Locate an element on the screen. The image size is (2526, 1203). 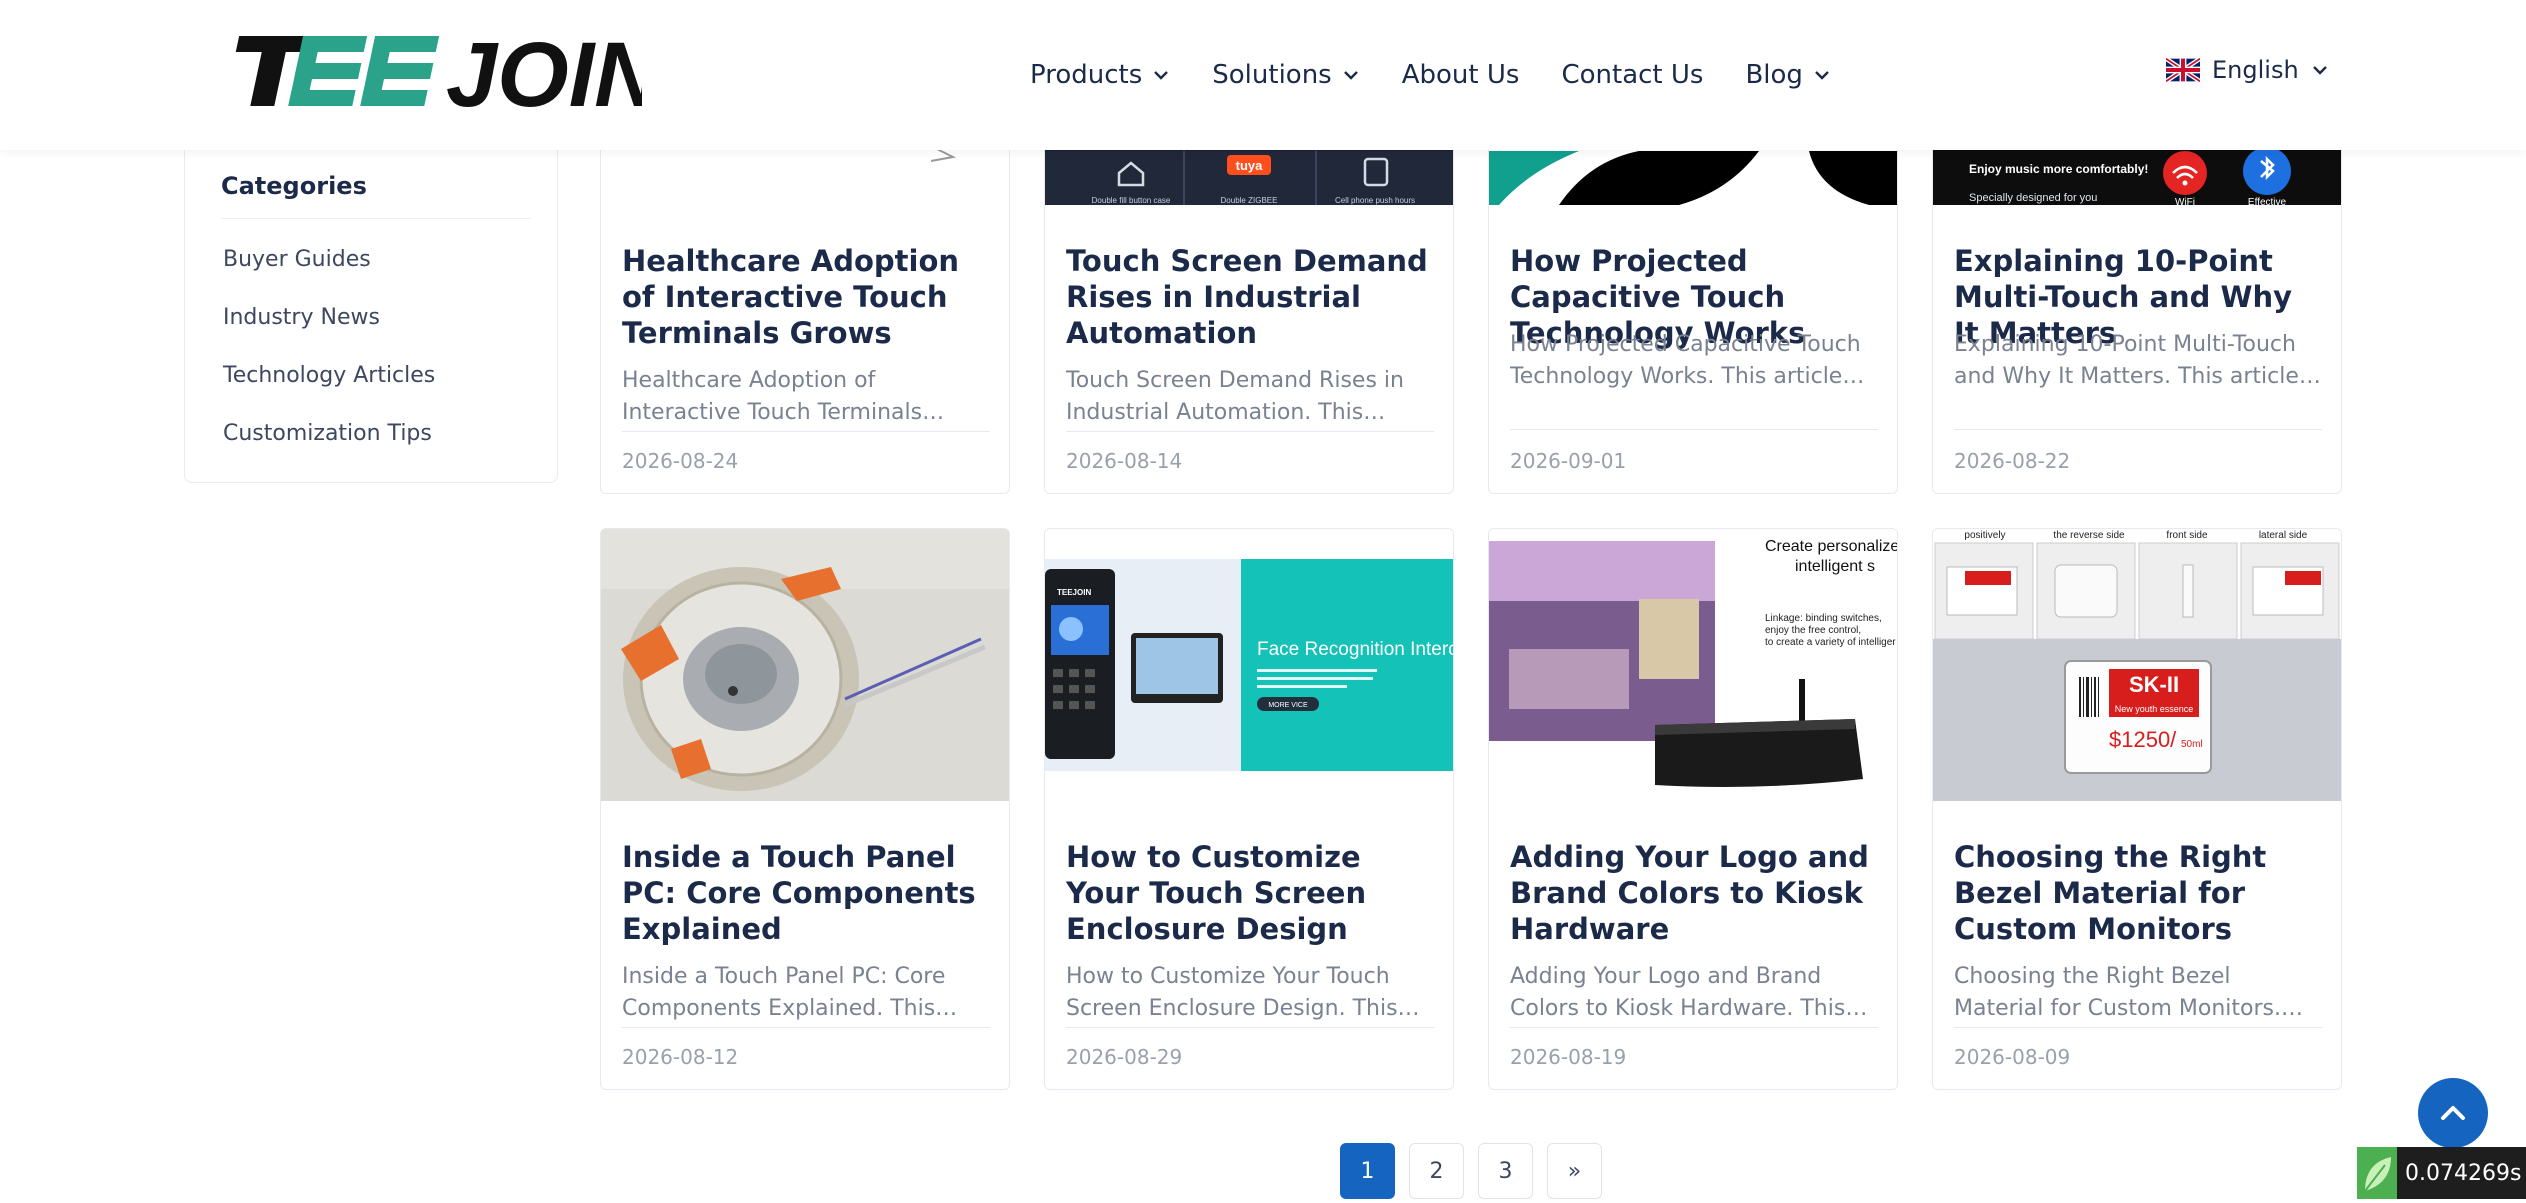
language-label: English is located at coordinates (2255, 70).